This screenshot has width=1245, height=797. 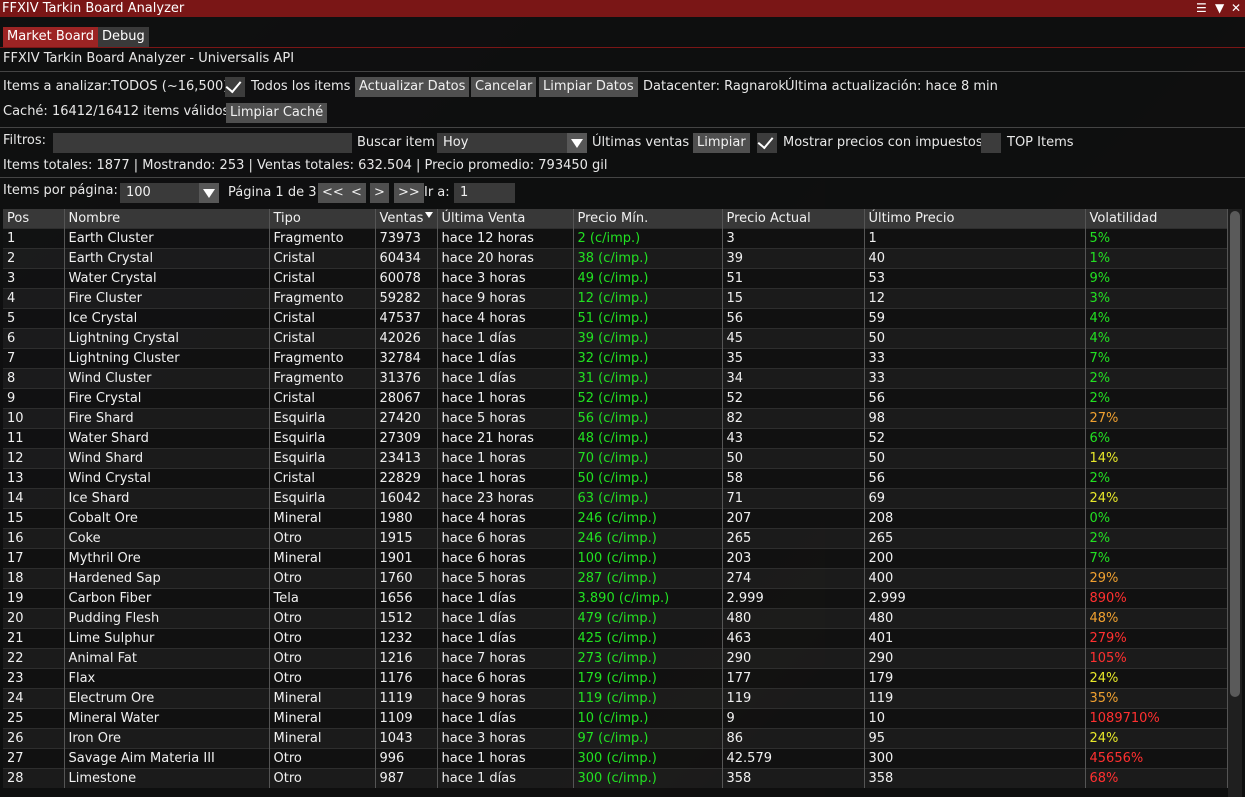 What do you see at coordinates (34, 219) in the screenshot?
I see `column-header-pos: Pos` at bounding box center [34, 219].